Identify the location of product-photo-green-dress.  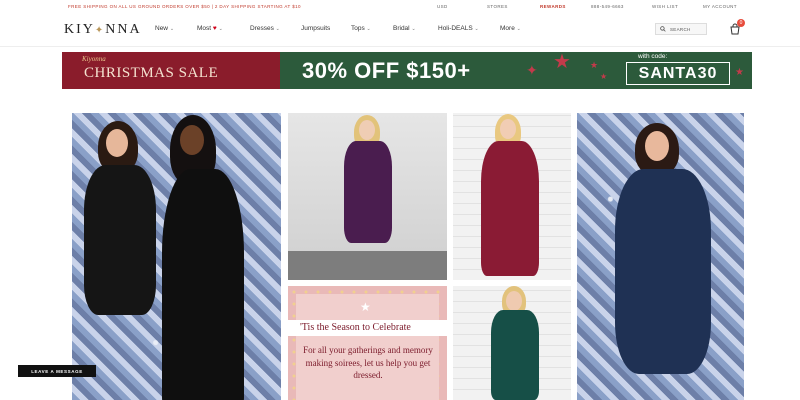
(512, 343).